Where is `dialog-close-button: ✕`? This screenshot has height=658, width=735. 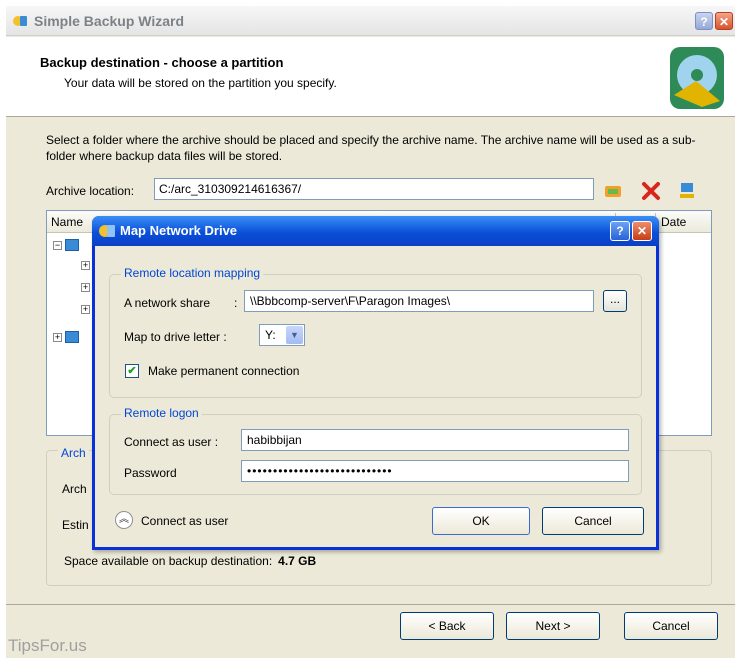
dialog-close-button: ✕ is located at coordinates (642, 231).